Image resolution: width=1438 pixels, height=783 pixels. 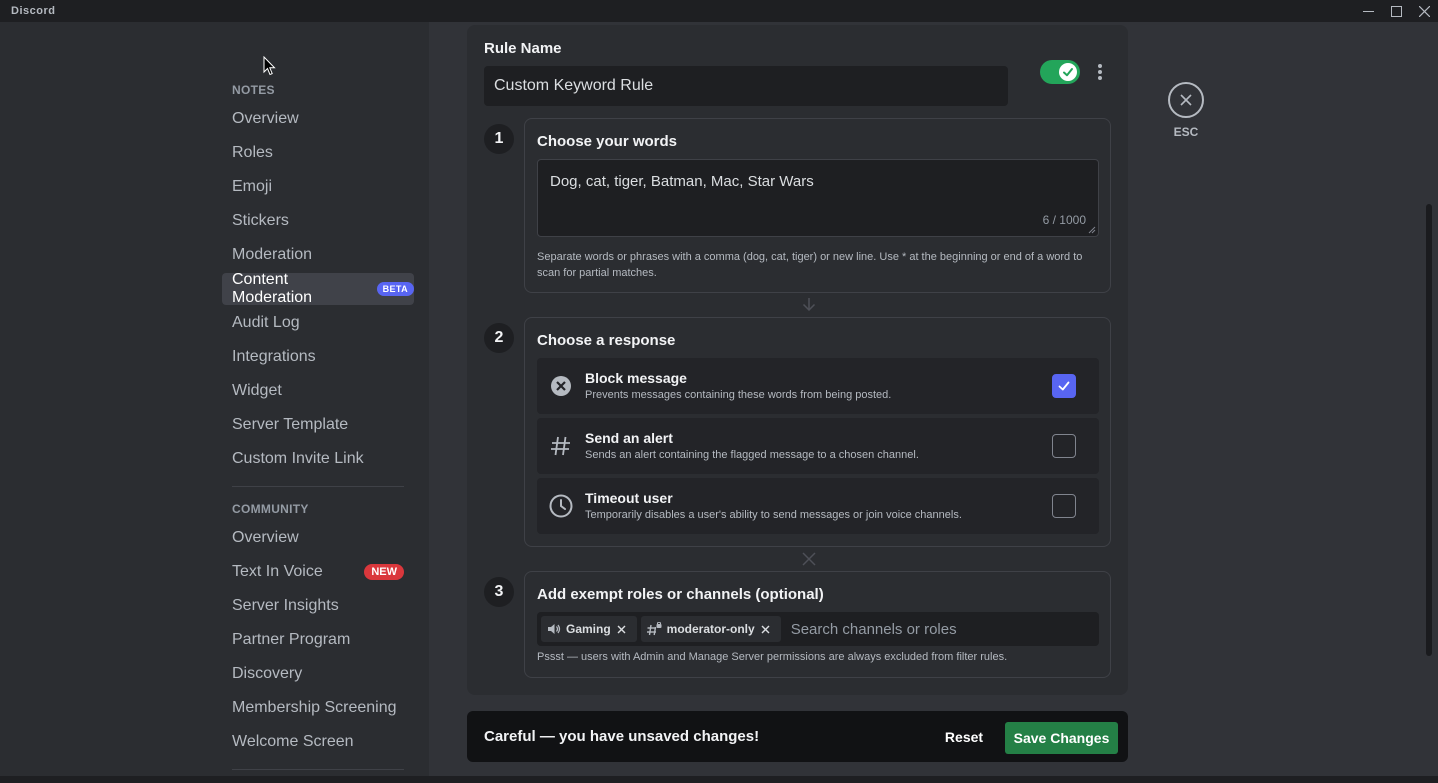 I want to click on step-number-1: 1, so click(x=499, y=139).